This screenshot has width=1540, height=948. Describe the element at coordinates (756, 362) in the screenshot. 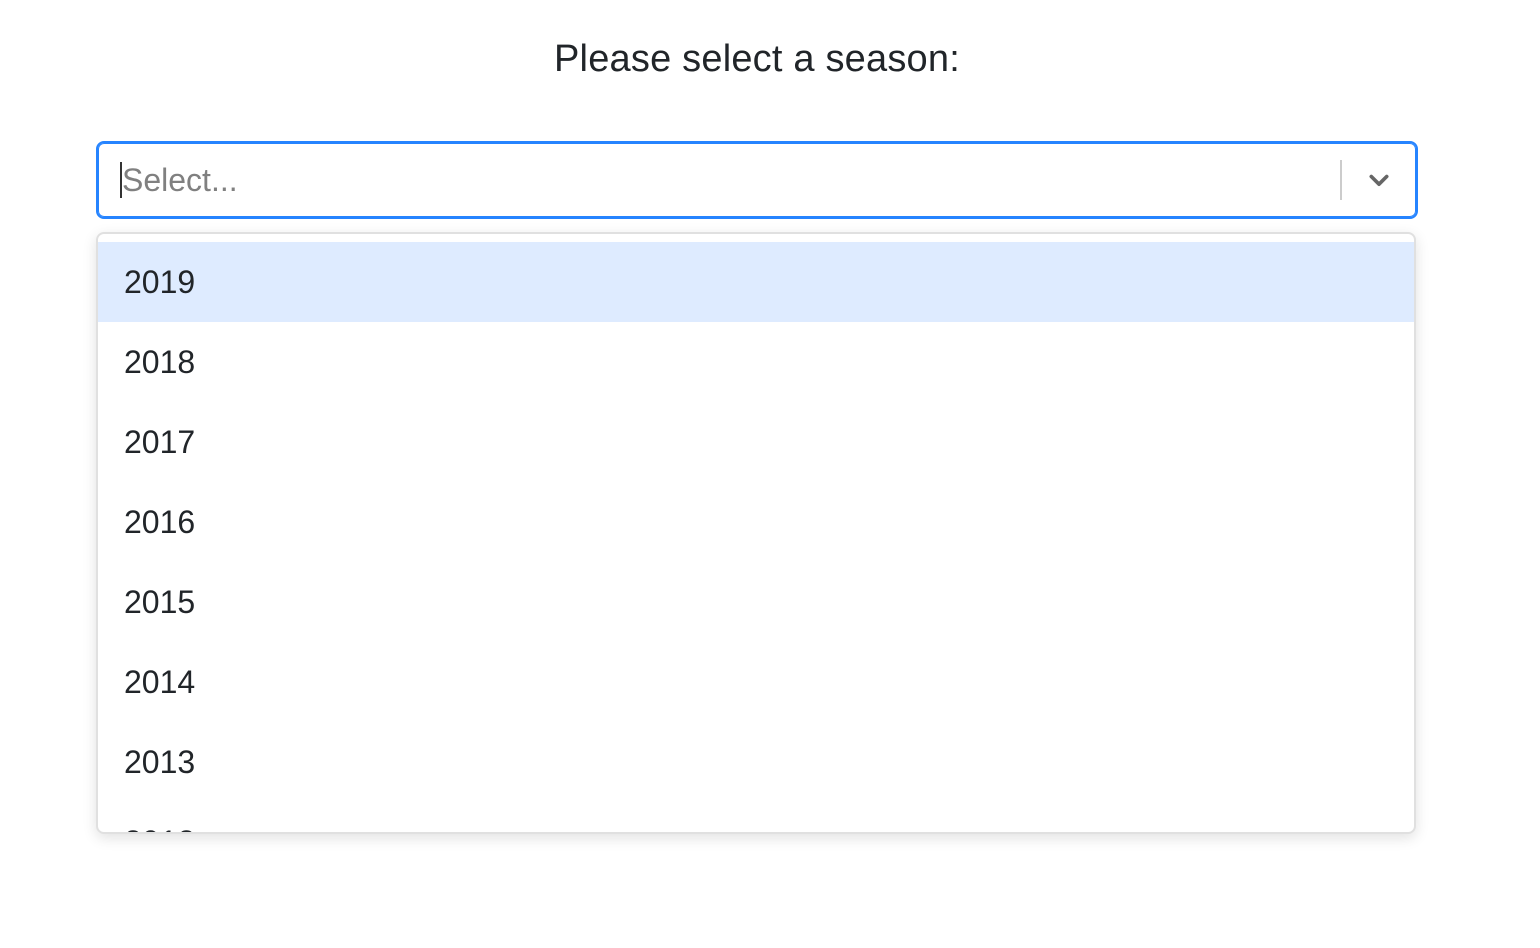

I see `option-2018: 2018` at that location.